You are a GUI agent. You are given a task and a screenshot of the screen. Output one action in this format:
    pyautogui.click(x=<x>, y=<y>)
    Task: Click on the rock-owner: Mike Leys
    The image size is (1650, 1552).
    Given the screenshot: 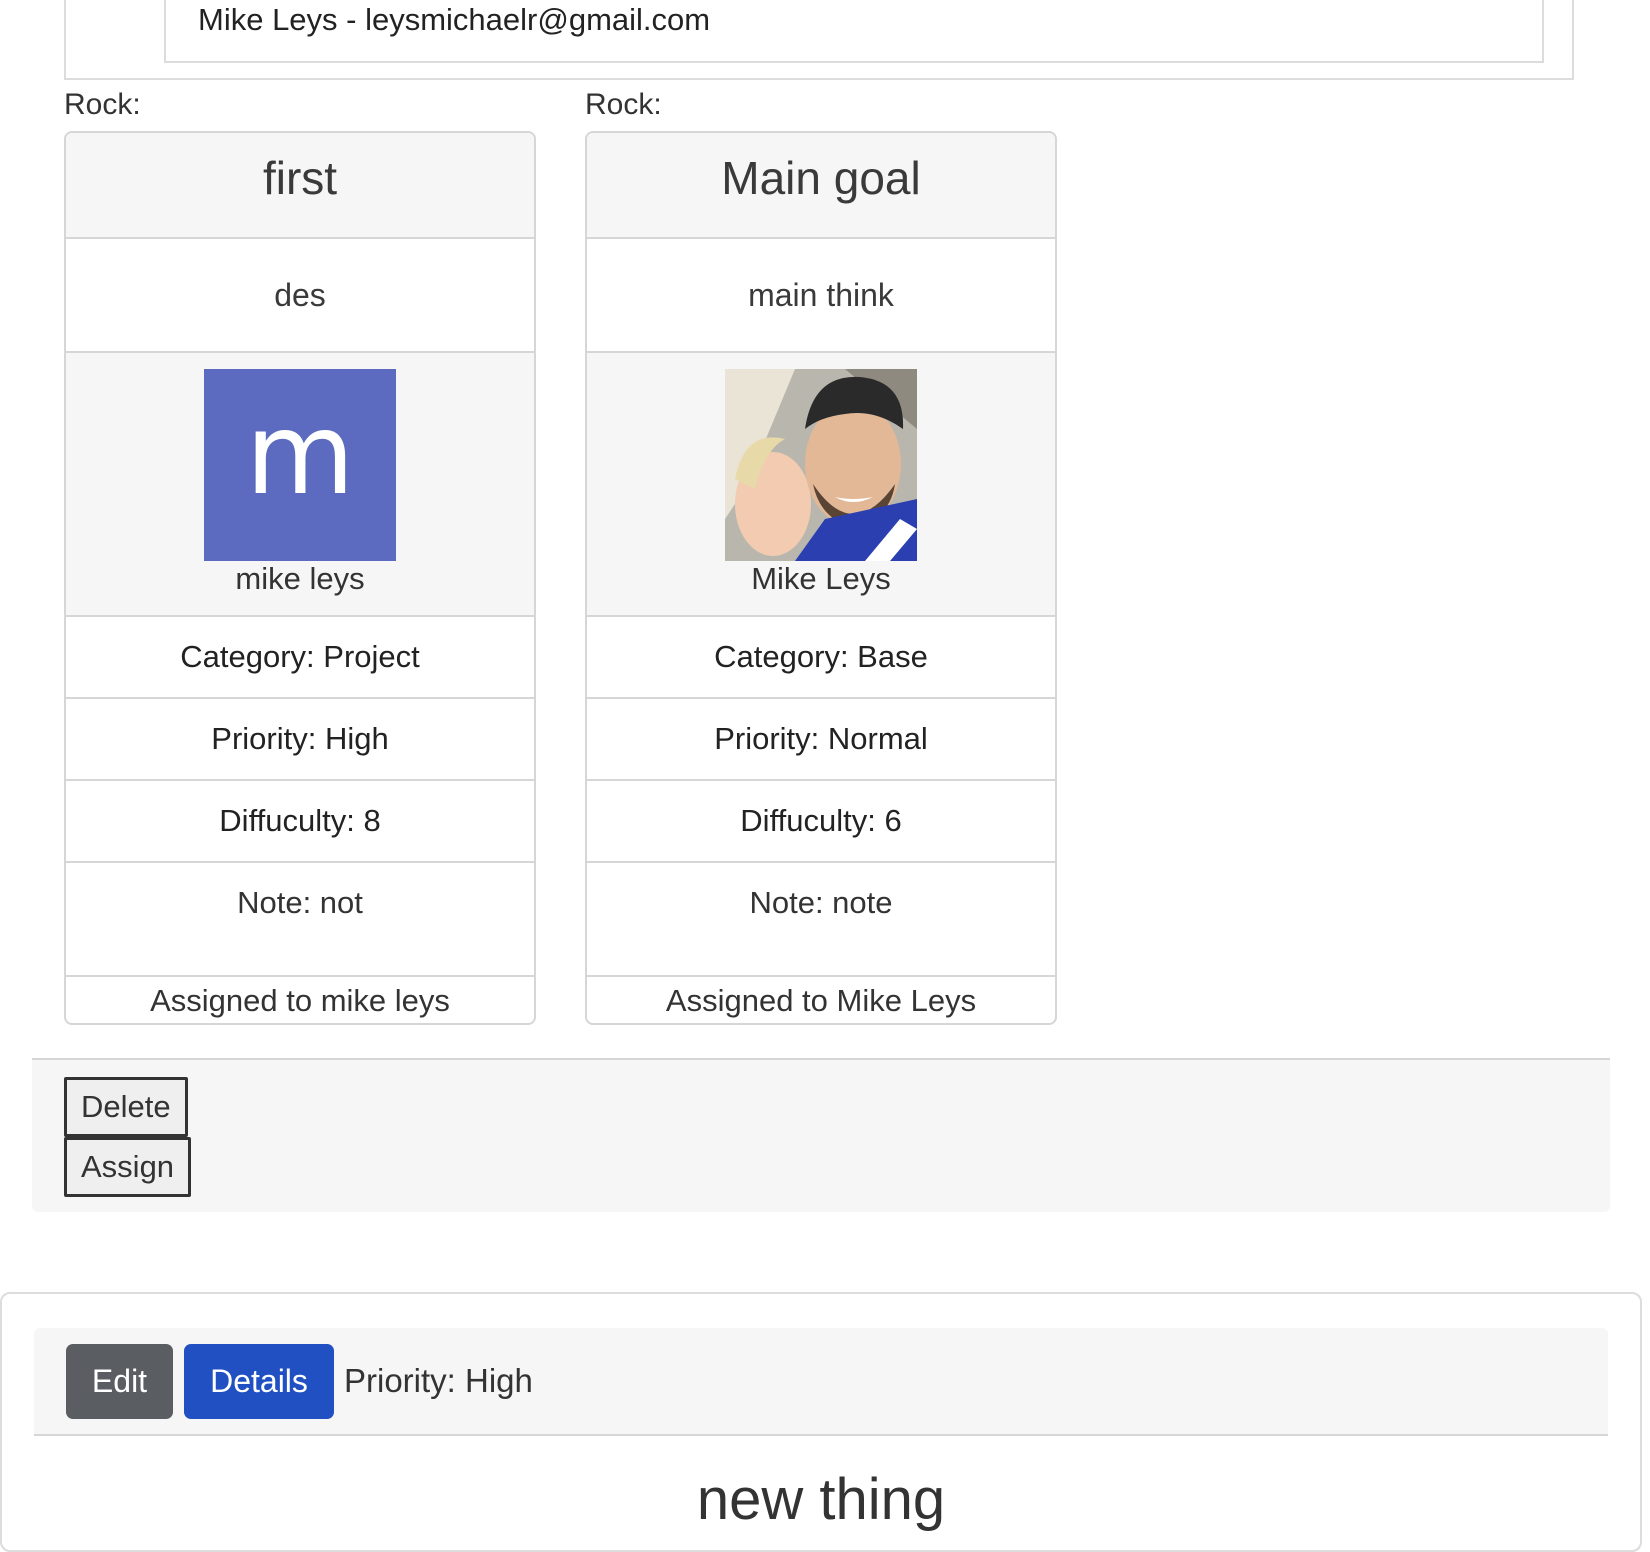 What is the action you would take?
    pyautogui.click(x=821, y=485)
    